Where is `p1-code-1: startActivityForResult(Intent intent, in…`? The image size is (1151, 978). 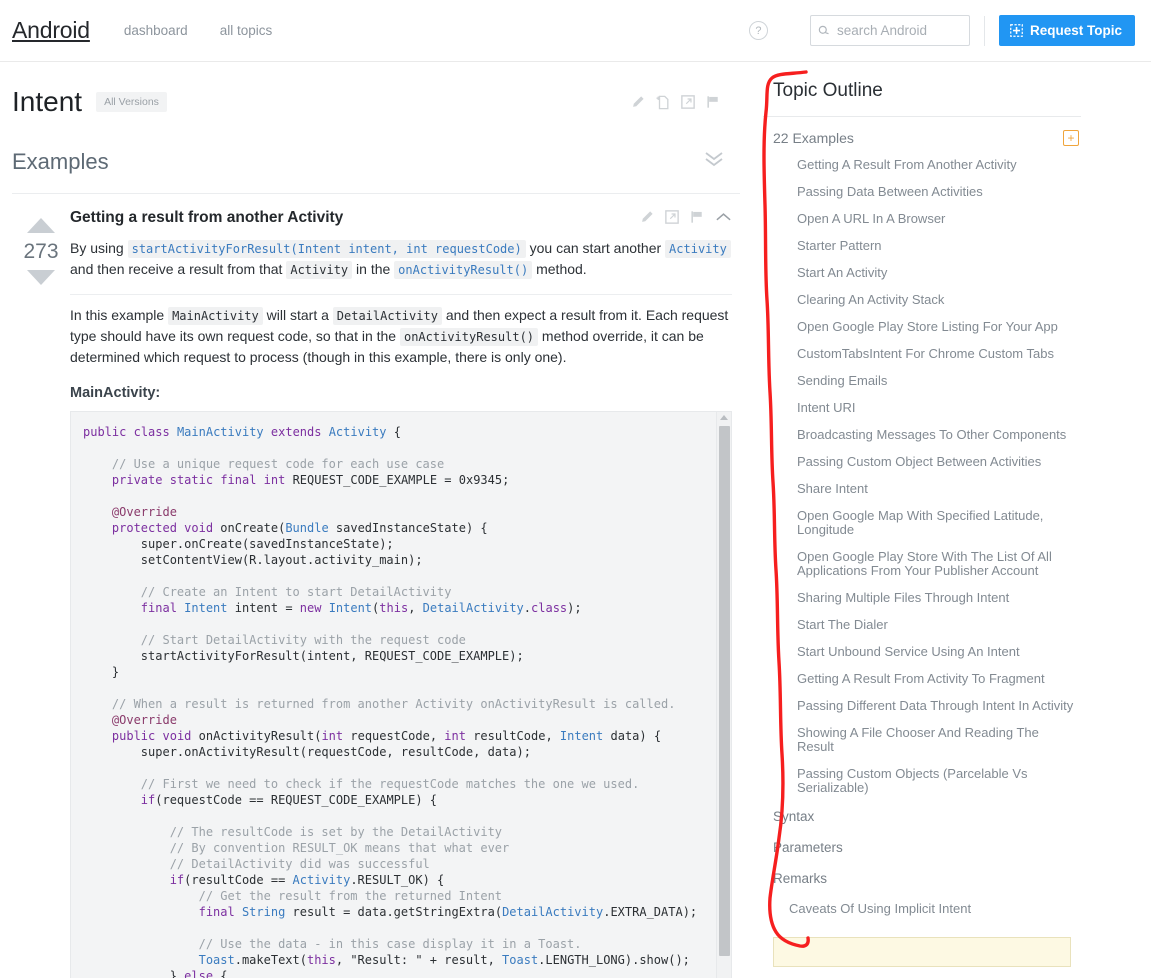
p1-code-1: startActivityForResult(Intent intent, in… is located at coordinates (326, 249).